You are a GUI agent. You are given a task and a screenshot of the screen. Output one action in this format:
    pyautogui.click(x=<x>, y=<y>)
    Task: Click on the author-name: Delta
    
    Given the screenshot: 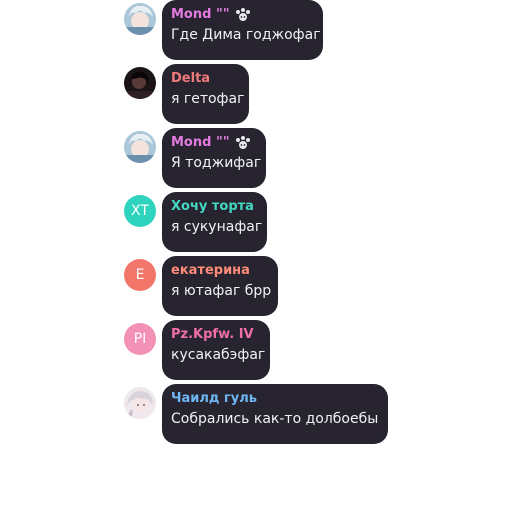 What is the action you would take?
    pyautogui.click(x=205, y=78)
    